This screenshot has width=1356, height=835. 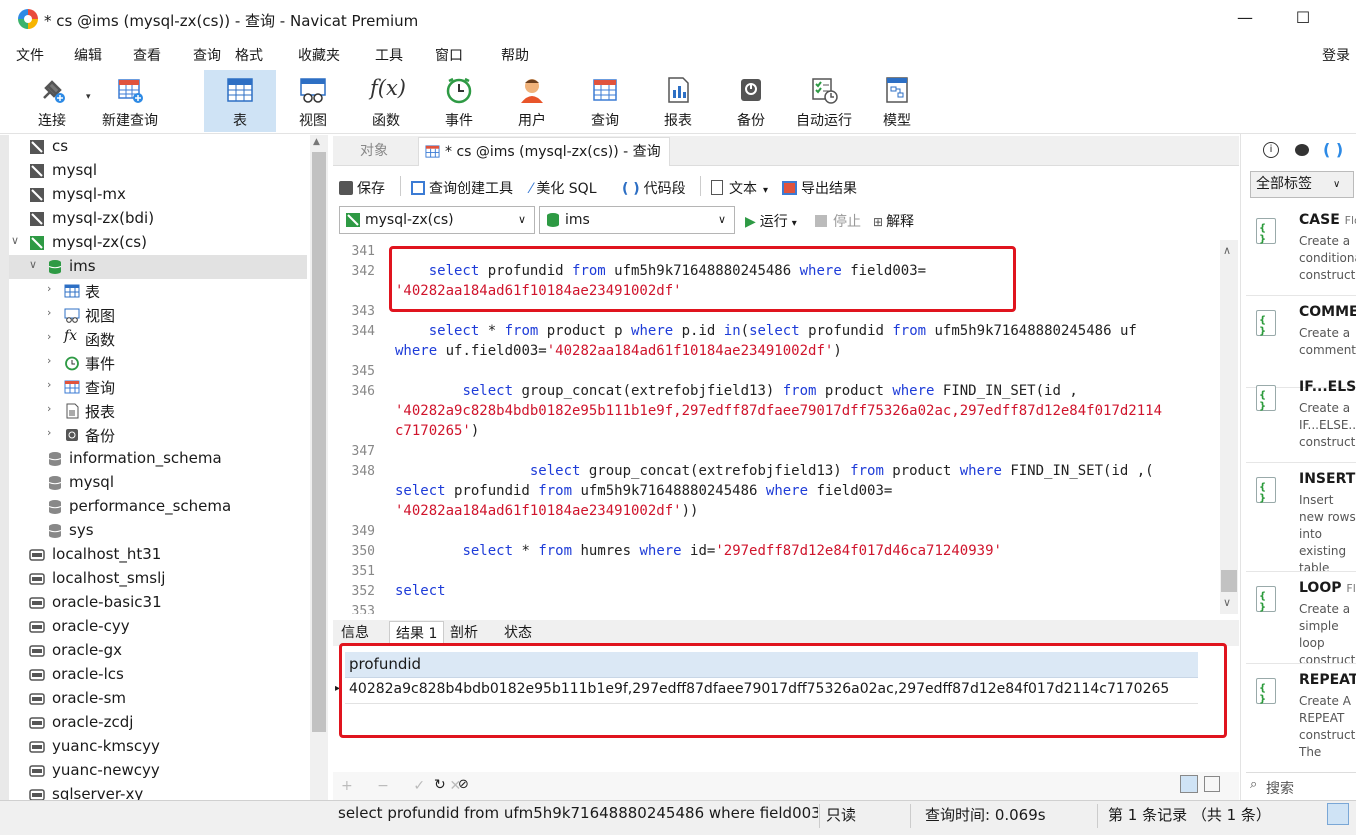 I want to click on minimize-button: —, so click(x=1245, y=17).